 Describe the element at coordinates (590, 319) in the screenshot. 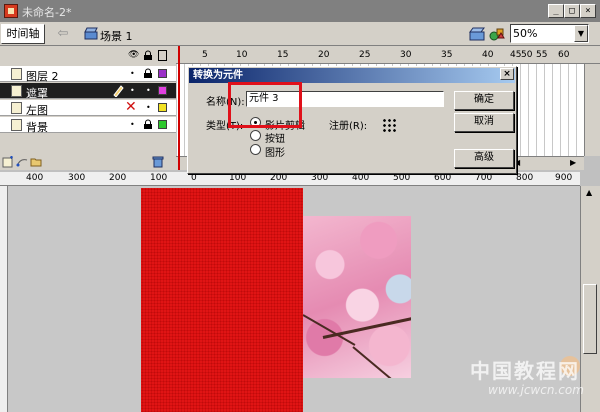

I see `scroll-thumb` at that location.